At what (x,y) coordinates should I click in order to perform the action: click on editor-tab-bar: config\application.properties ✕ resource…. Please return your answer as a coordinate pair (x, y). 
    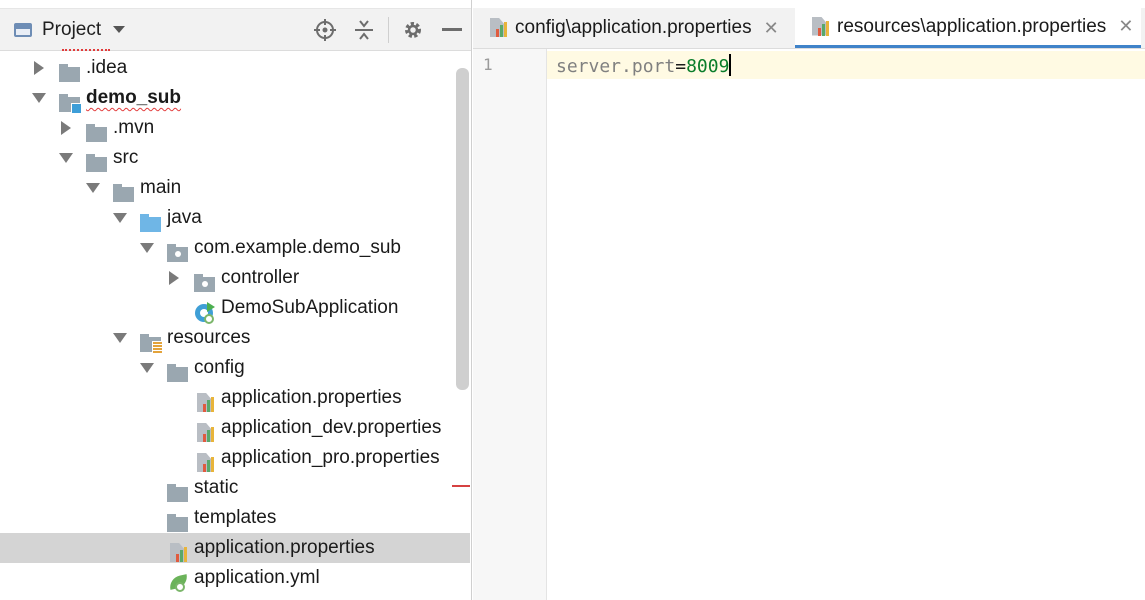
    Looking at the image, I should click on (809, 28).